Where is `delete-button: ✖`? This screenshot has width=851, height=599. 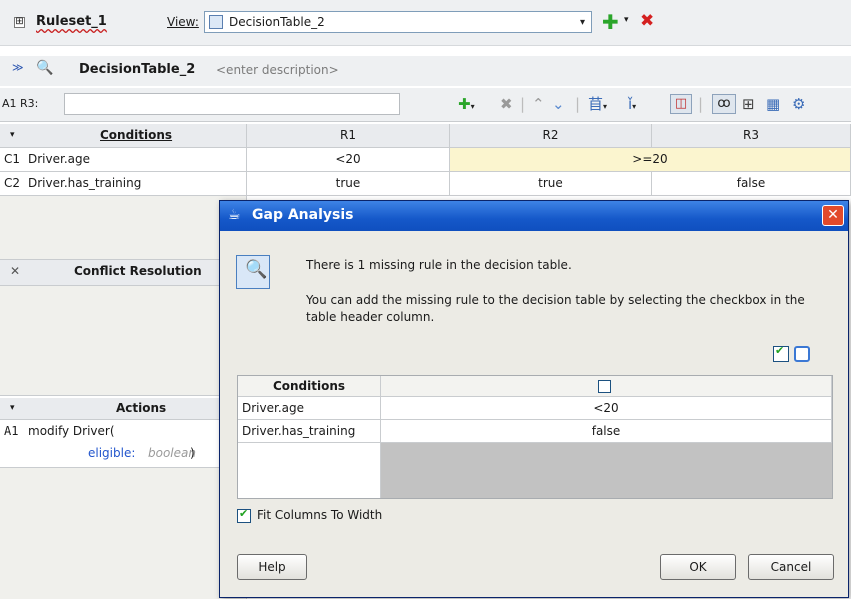 delete-button: ✖ is located at coordinates (647, 21).